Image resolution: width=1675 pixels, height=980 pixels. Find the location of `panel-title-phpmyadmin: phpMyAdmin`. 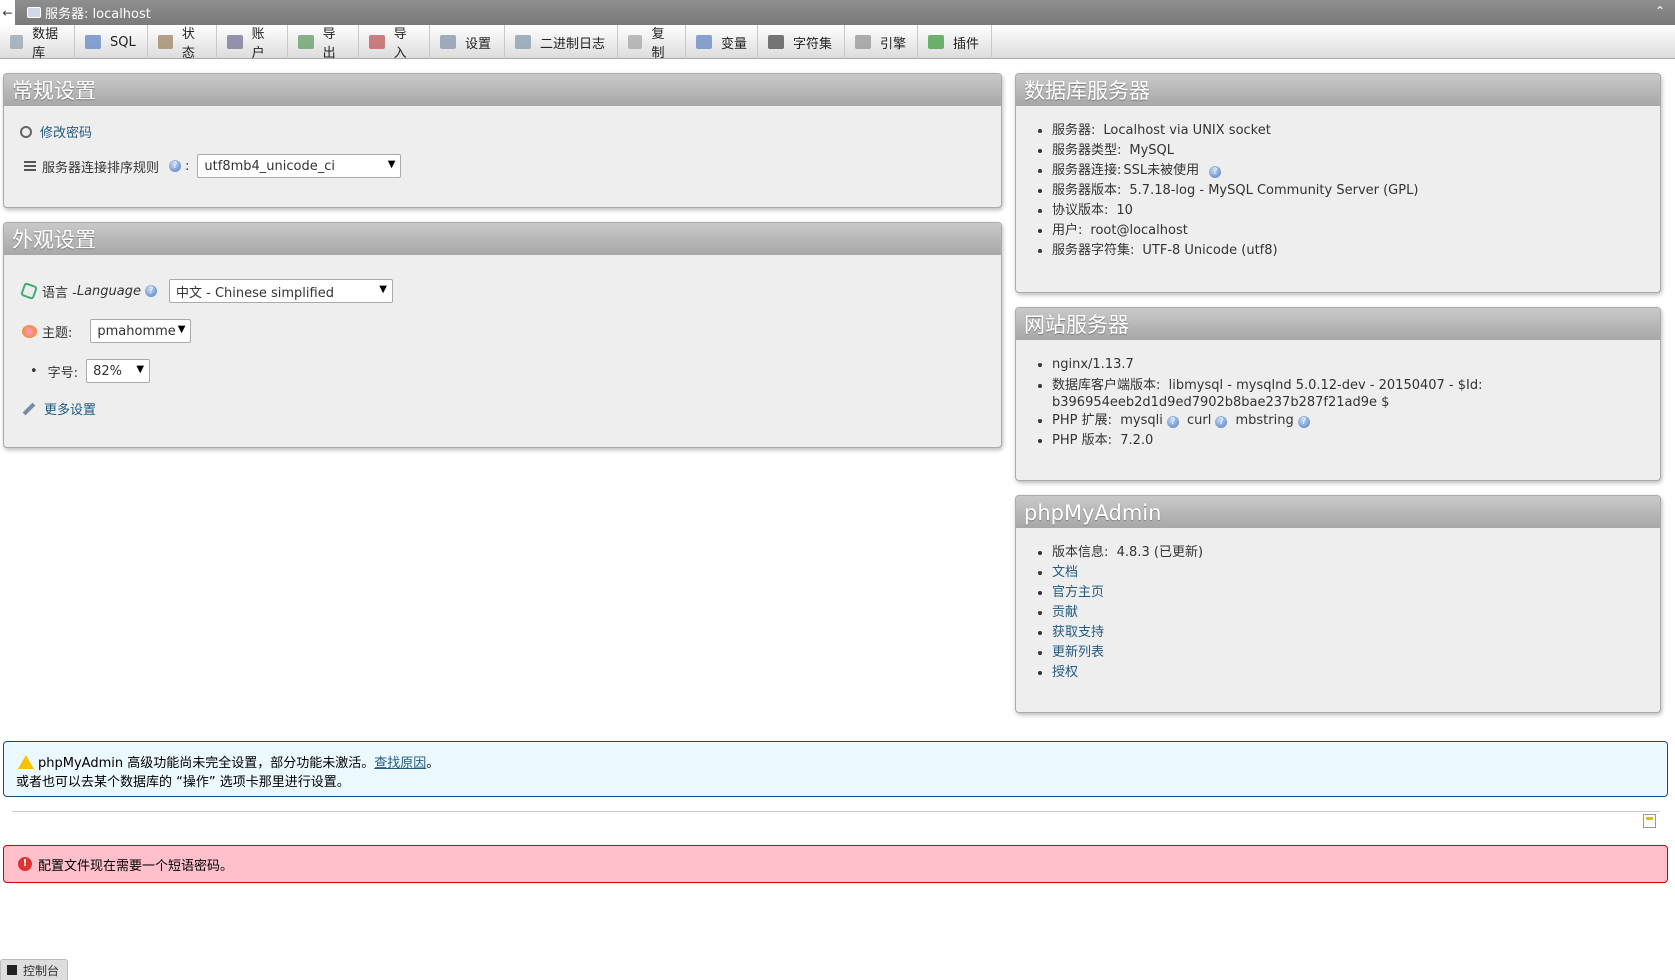

panel-title-phpmyadmin: phpMyAdmin is located at coordinates (1338, 512).